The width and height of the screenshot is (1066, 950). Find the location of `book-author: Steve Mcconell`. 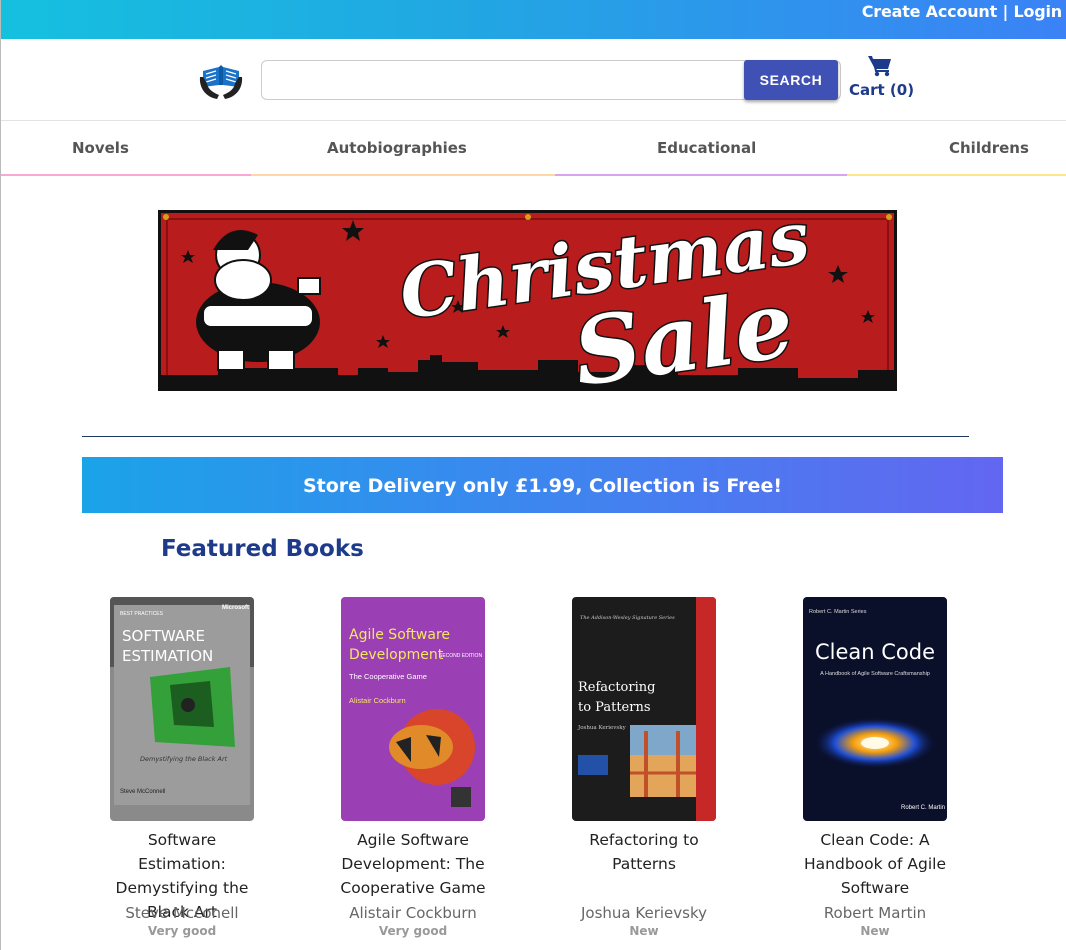

book-author: Steve Mcconell is located at coordinates (182, 913).